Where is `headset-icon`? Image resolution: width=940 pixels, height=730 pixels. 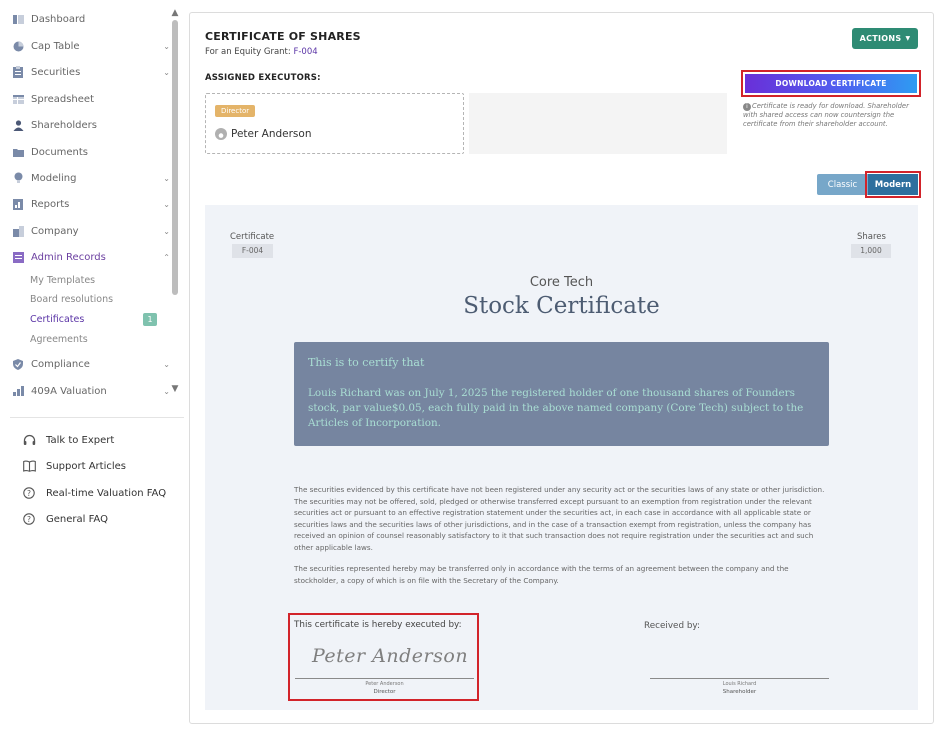
headset-icon is located at coordinates (29, 440).